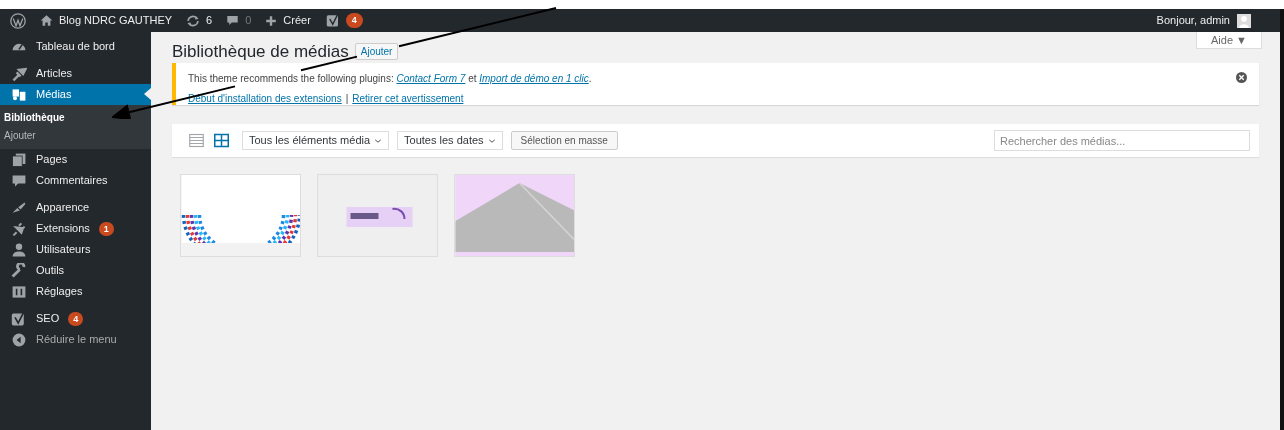 The image size is (1284, 430). I want to click on sidebar-item: Outils, so click(75, 270).